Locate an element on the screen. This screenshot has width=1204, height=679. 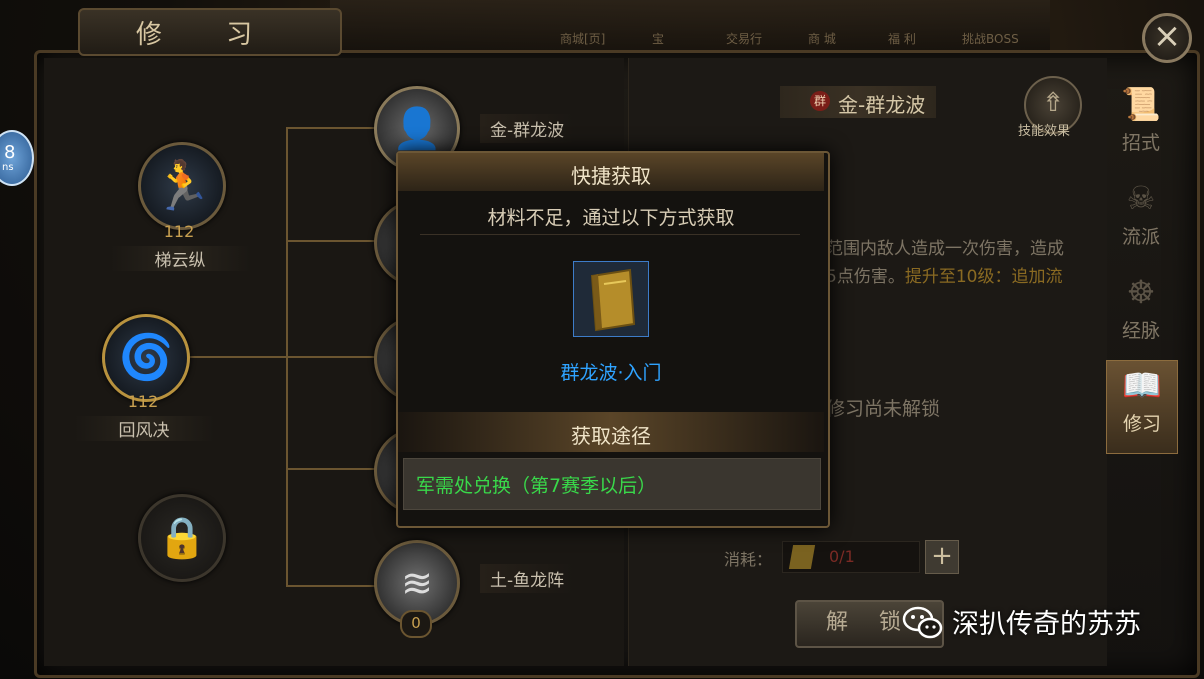
running-figure-icon: 🏃 is located at coordinates (182, 186).